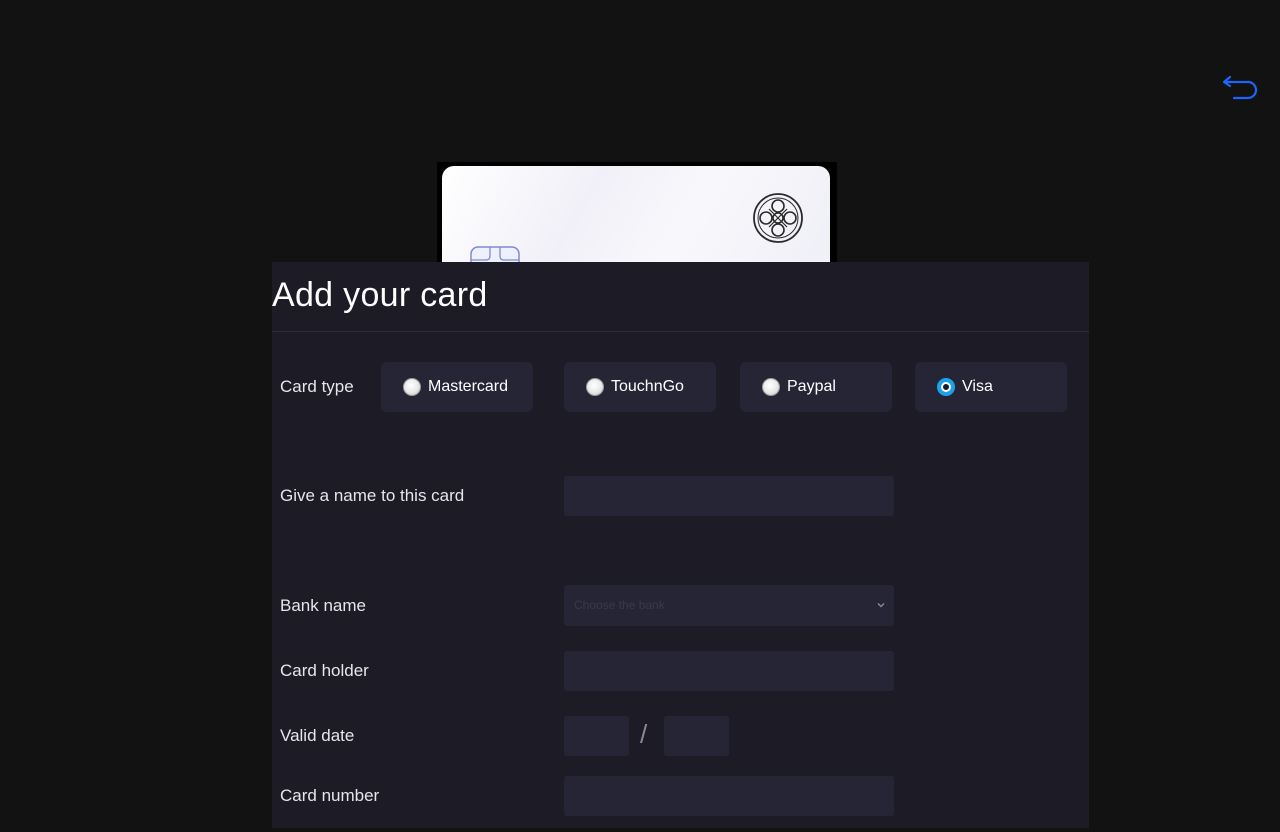  Describe the element at coordinates (729, 796) in the screenshot. I see `card-number-input` at that location.